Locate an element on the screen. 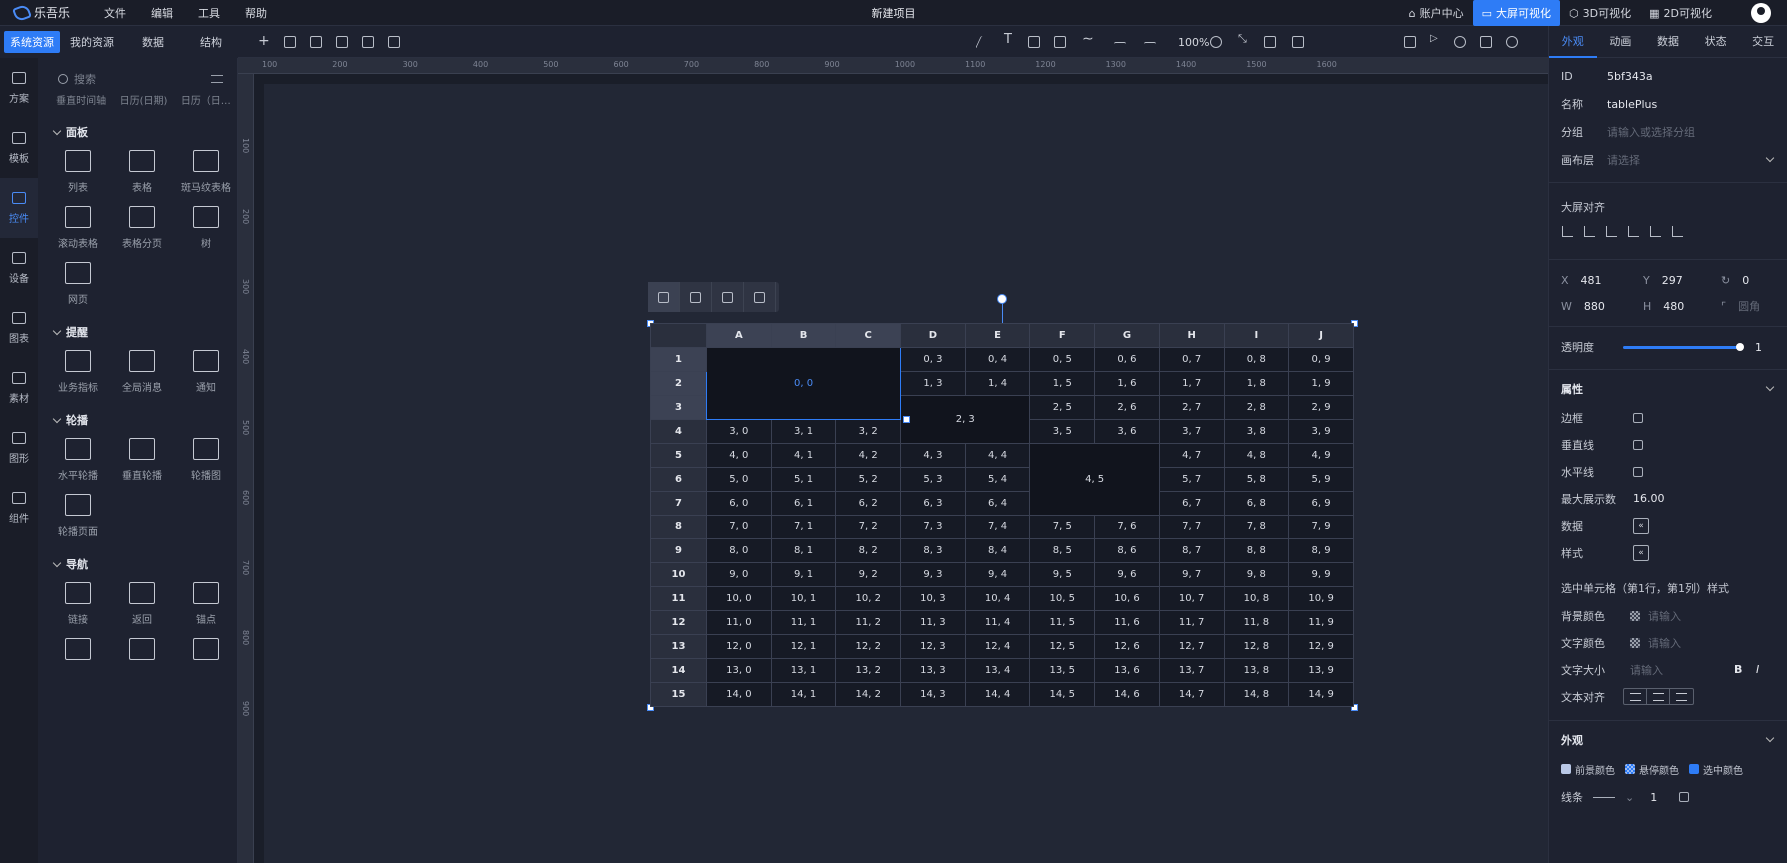 The width and height of the screenshot is (1787, 863). line-icon is located at coordinates (984, 42).